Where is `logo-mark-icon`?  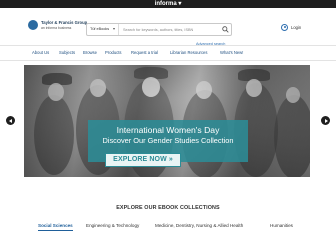
logo-mark-icon is located at coordinates (33, 25).